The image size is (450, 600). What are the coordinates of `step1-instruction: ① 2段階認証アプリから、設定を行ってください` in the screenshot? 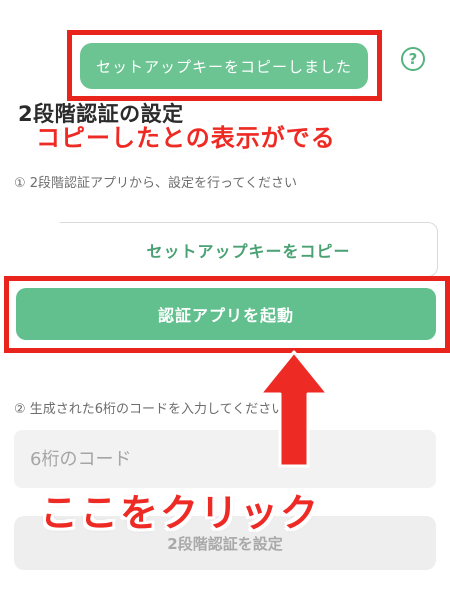 It's located at (156, 183).